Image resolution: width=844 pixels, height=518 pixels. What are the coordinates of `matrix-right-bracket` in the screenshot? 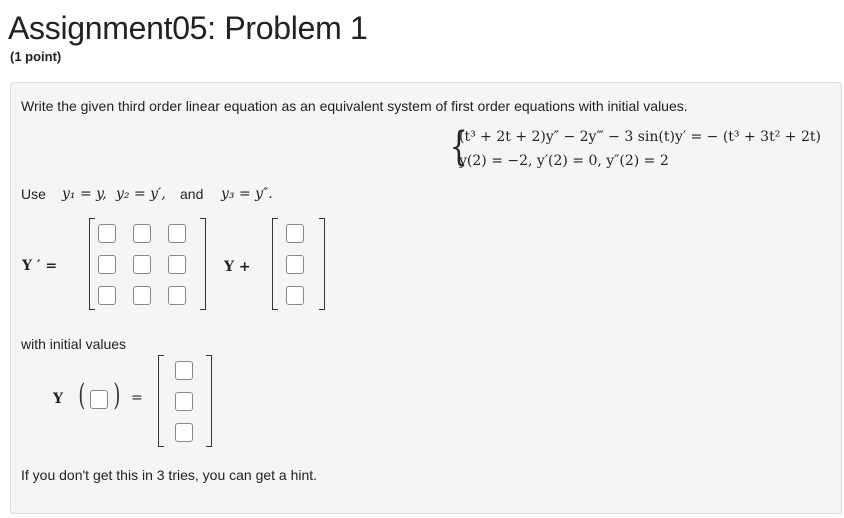 It's located at (203, 264).